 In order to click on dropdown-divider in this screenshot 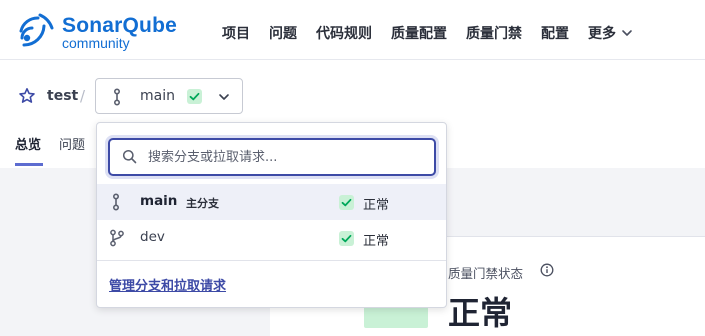, I will do `click(271, 260)`.